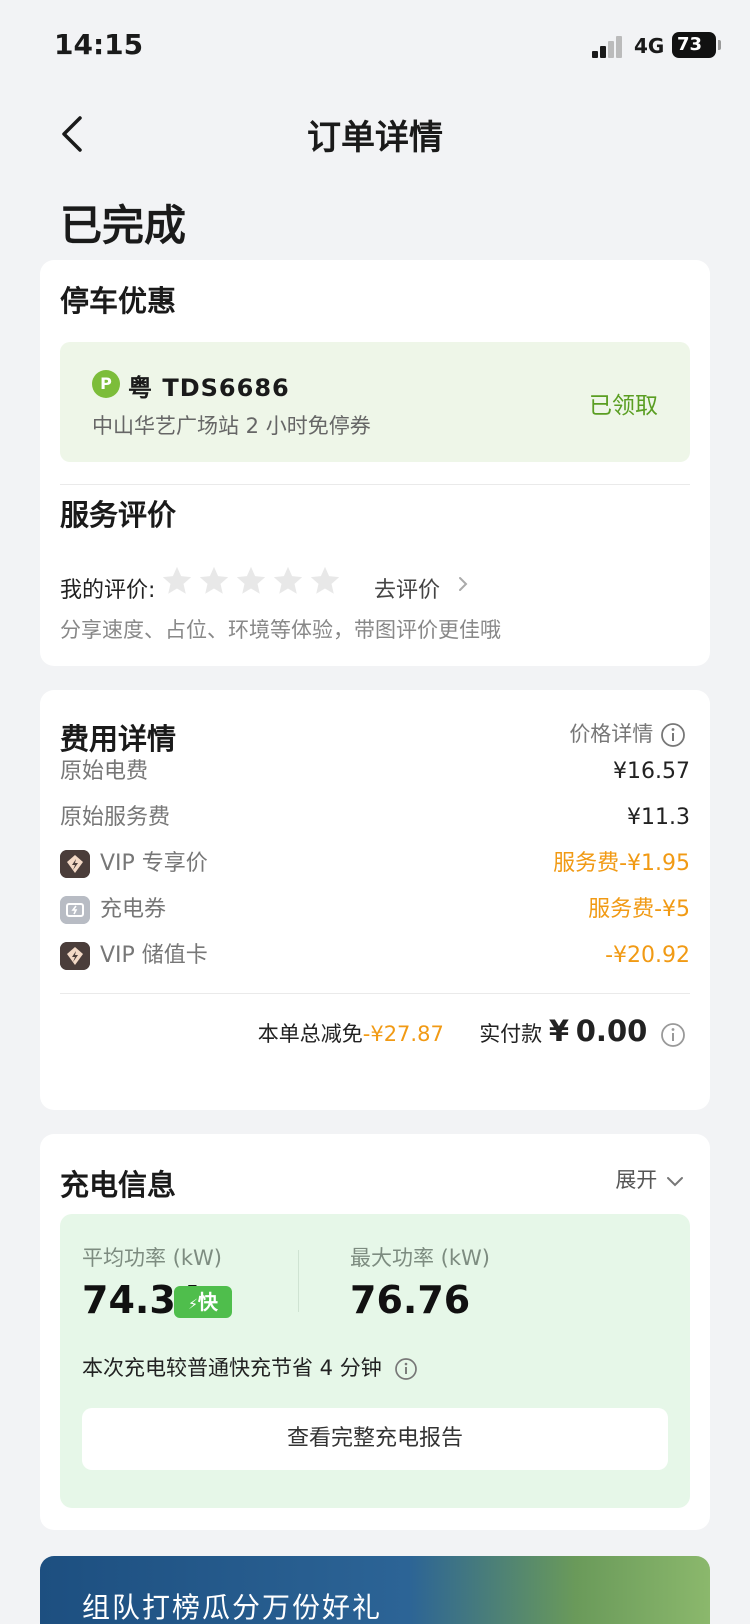 This screenshot has width=750, height=1624. Describe the element at coordinates (609, 46) in the screenshot. I see `signal-strength-icon` at that location.